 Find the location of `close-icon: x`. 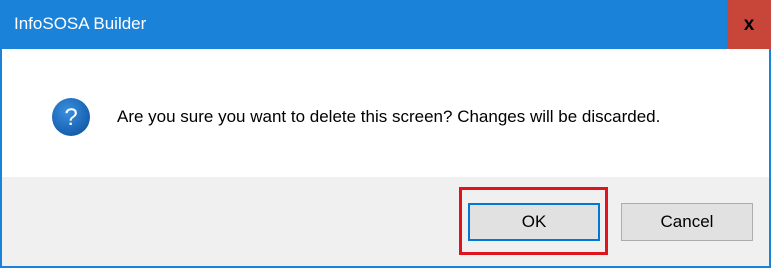

close-icon: x is located at coordinates (749, 24).